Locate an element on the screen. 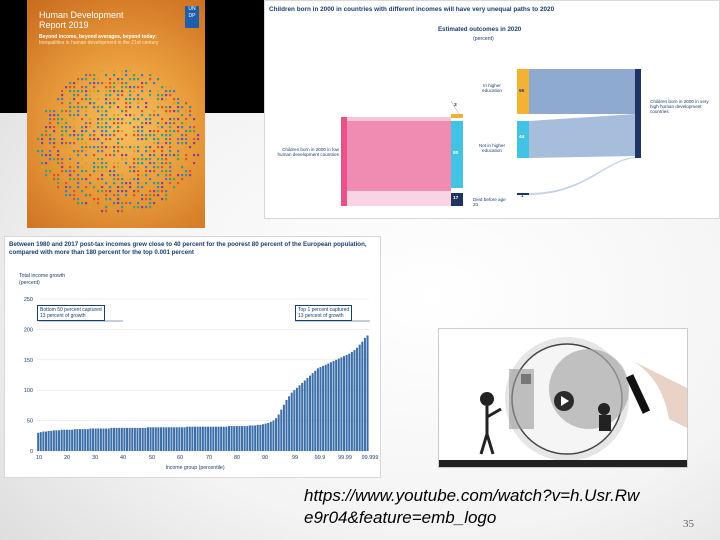 The width and height of the screenshot is (720, 540). x-tick-label: 99 is located at coordinates (295, 458).